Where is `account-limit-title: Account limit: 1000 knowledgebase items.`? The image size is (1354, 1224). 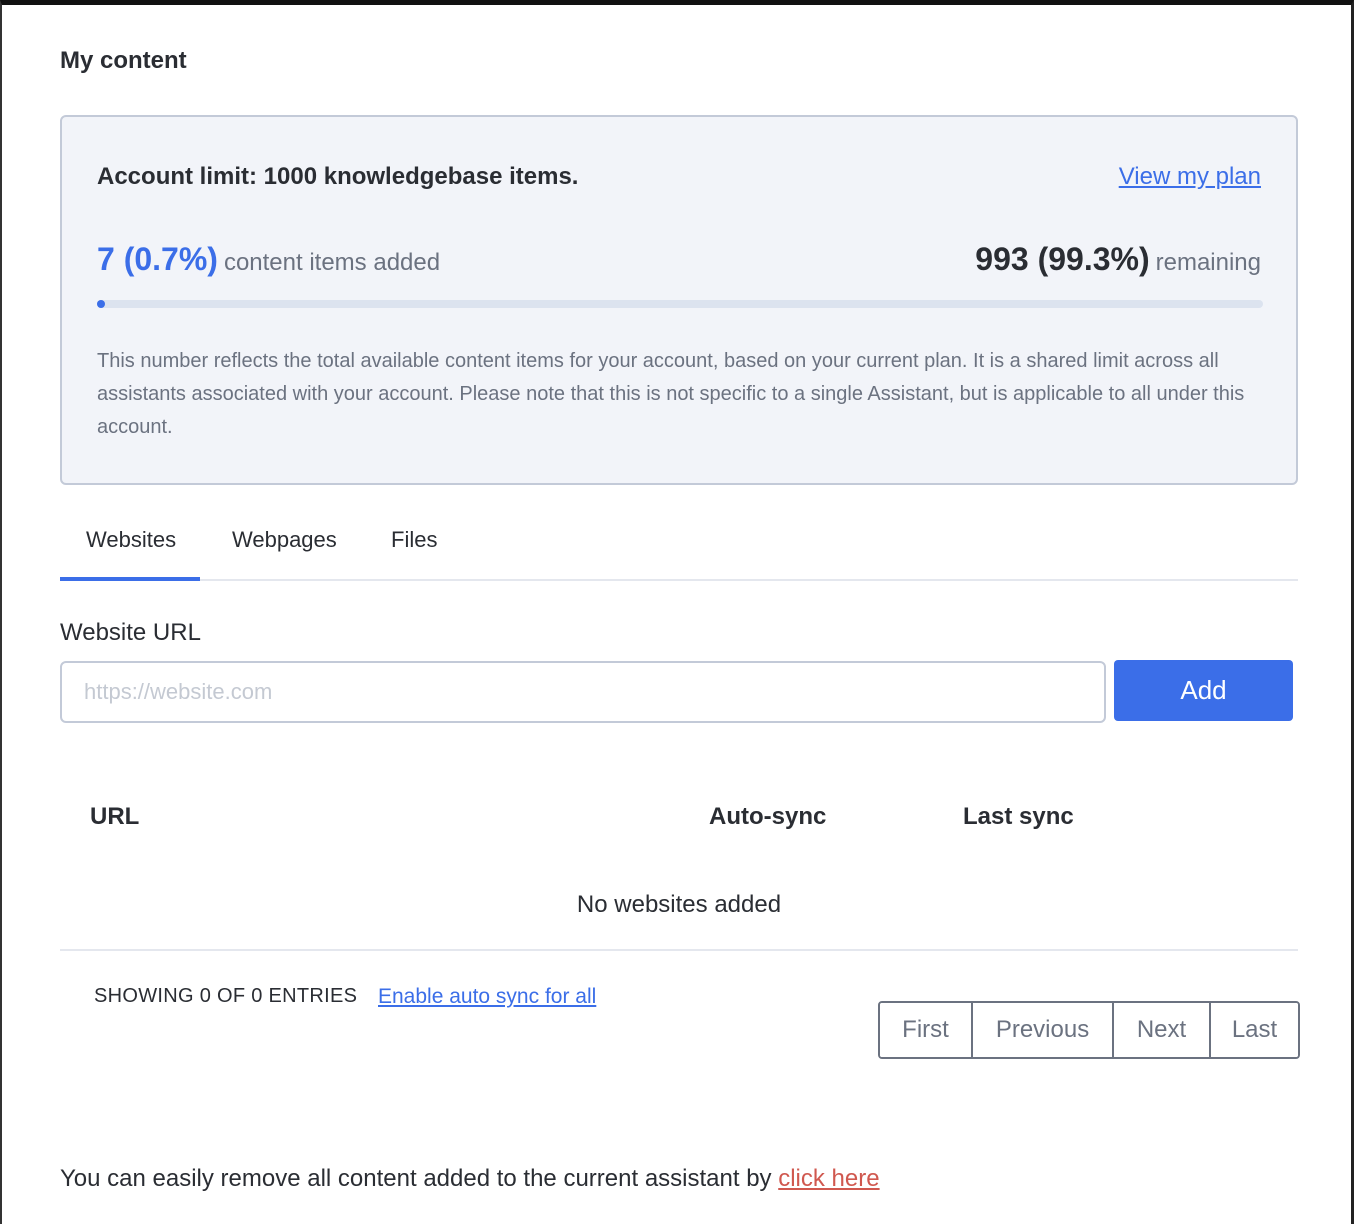 account-limit-title: Account limit: 1000 knowledgebase items. is located at coordinates (338, 176).